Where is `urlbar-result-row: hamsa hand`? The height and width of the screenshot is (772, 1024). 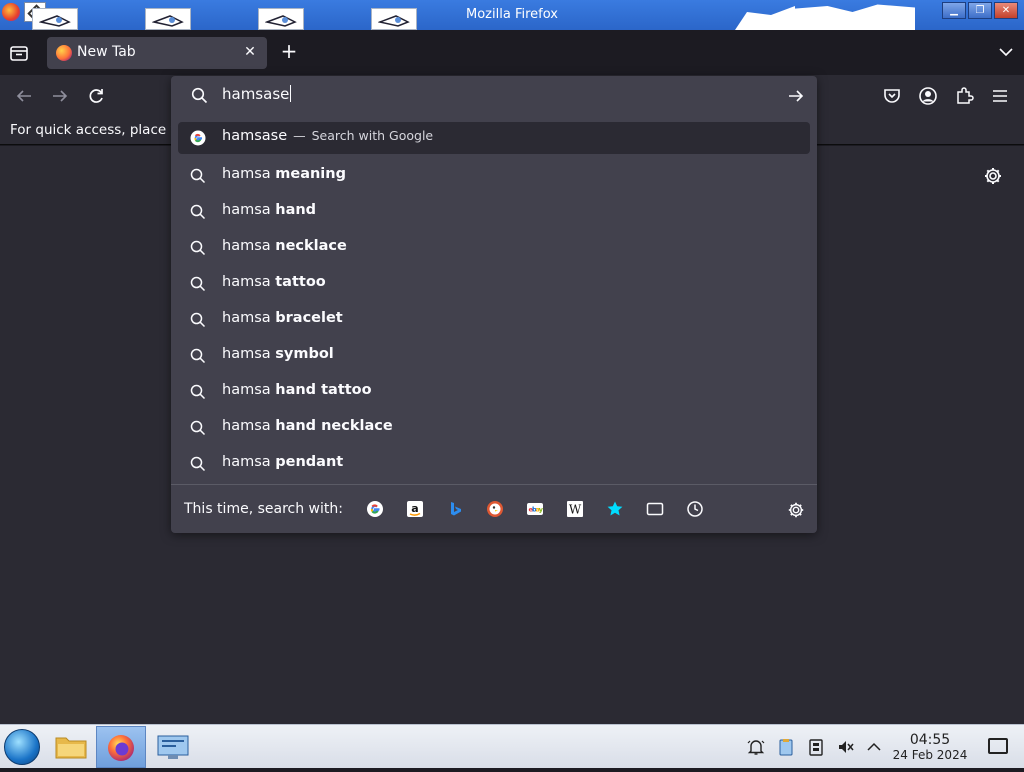
urlbar-result-row: hamsa hand is located at coordinates (494, 212).